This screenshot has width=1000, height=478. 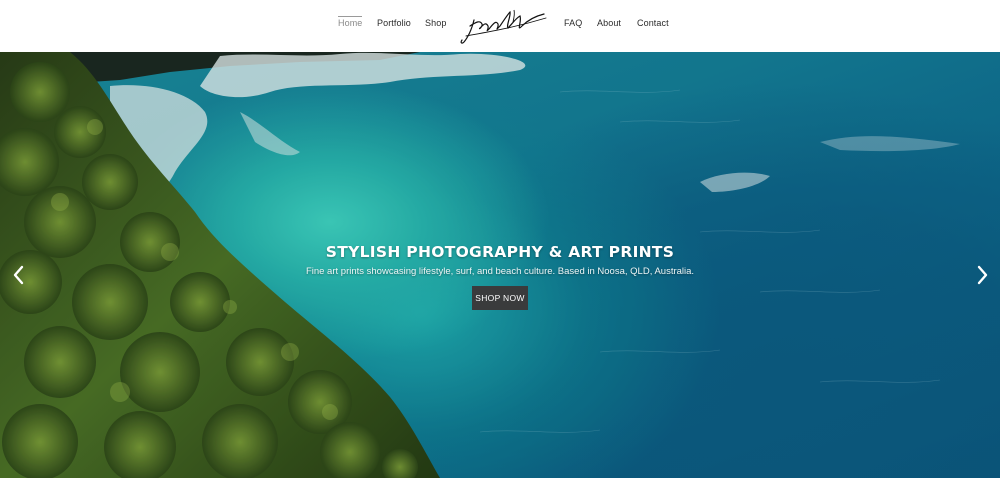 I want to click on chevron-left-icon, so click(x=18, y=275).